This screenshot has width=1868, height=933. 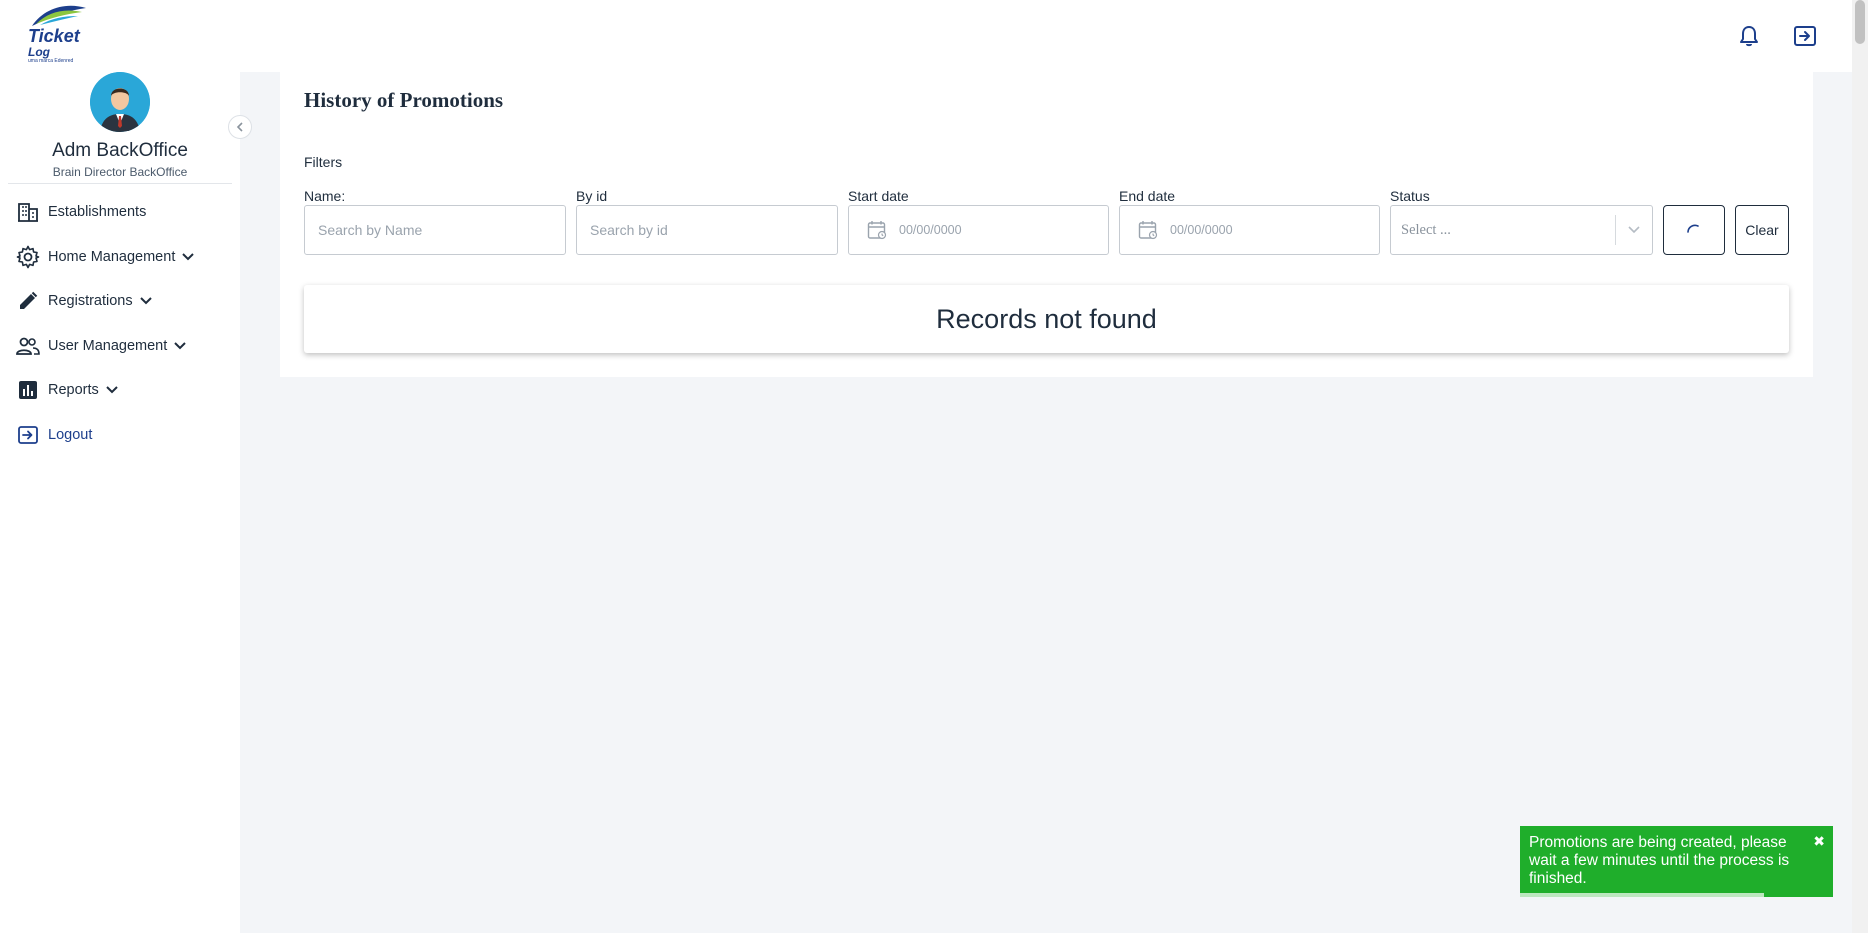 I want to click on sidebar-item-label: Reports, so click(x=73, y=390).